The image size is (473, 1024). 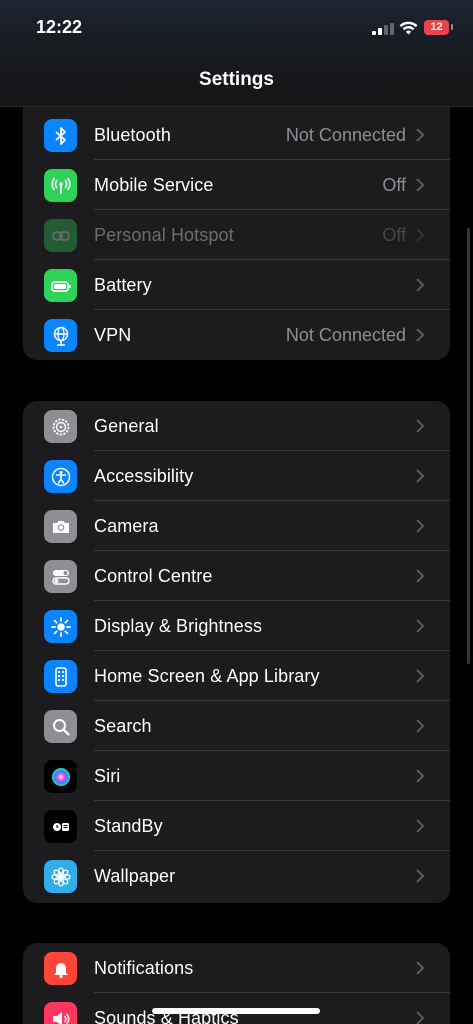 What do you see at coordinates (236, 876) in the screenshot?
I see `row-wallpaper: Wallpaper` at bounding box center [236, 876].